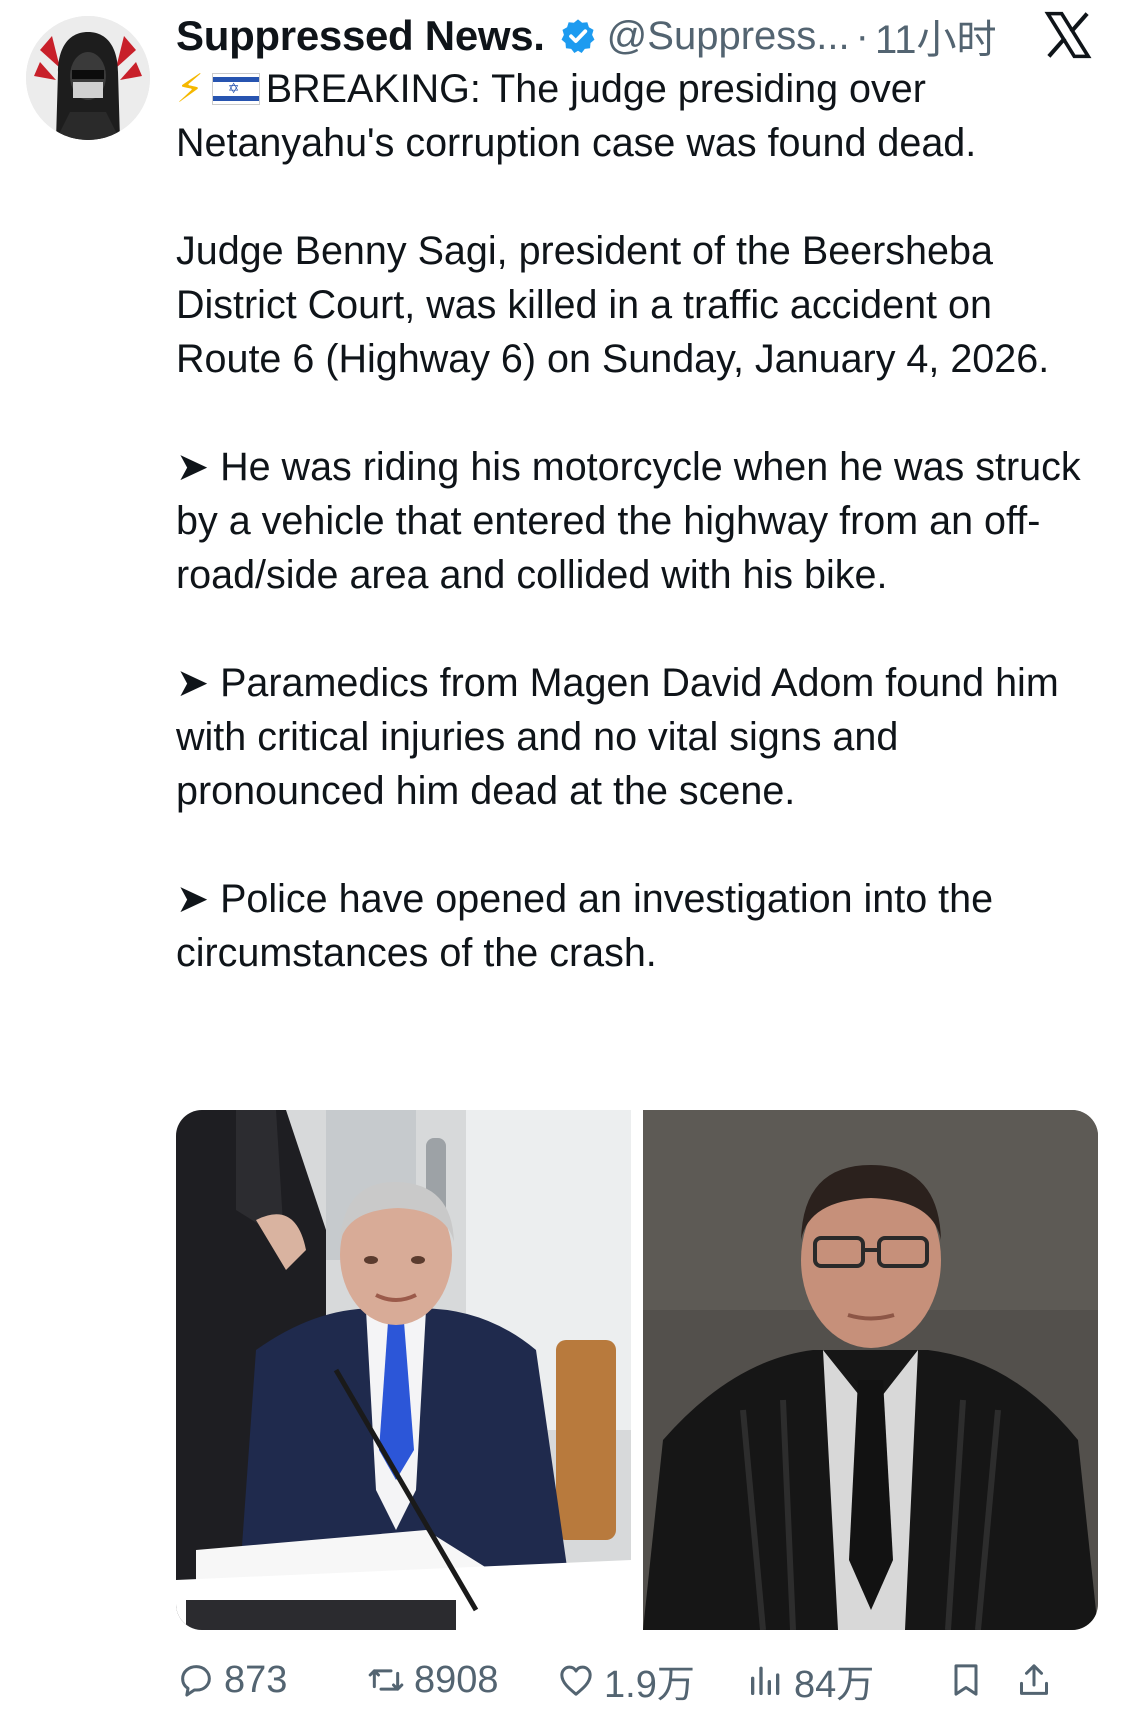  What do you see at coordinates (456, 1679) in the screenshot?
I see `retweet-count: 8908` at bounding box center [456, 1679].